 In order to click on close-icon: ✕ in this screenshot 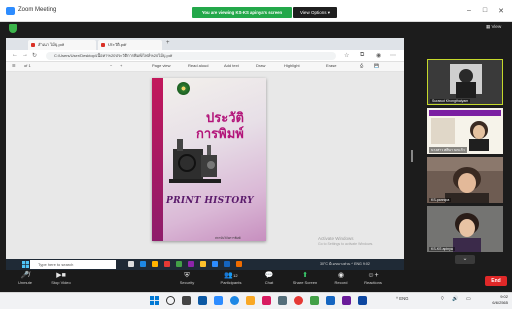, I will do `click(501, 11)`.